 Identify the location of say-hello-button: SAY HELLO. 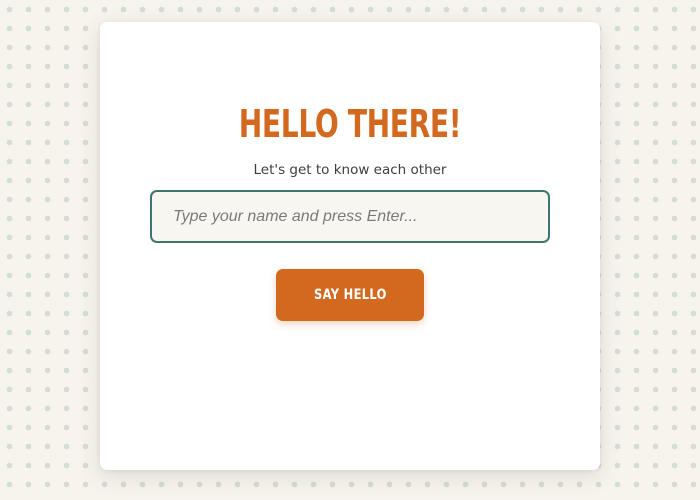
(350, 295).